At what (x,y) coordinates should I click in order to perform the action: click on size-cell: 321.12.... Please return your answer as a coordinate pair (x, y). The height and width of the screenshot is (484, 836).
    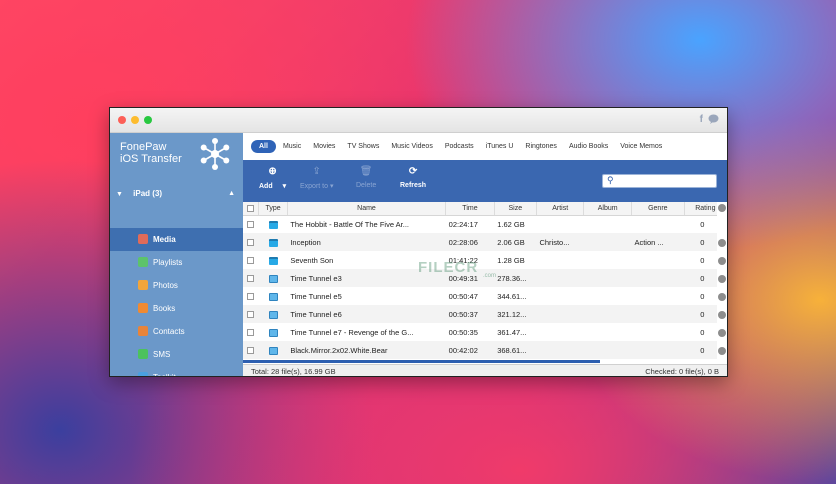
    Looking at the image, I should click on (515, 314).